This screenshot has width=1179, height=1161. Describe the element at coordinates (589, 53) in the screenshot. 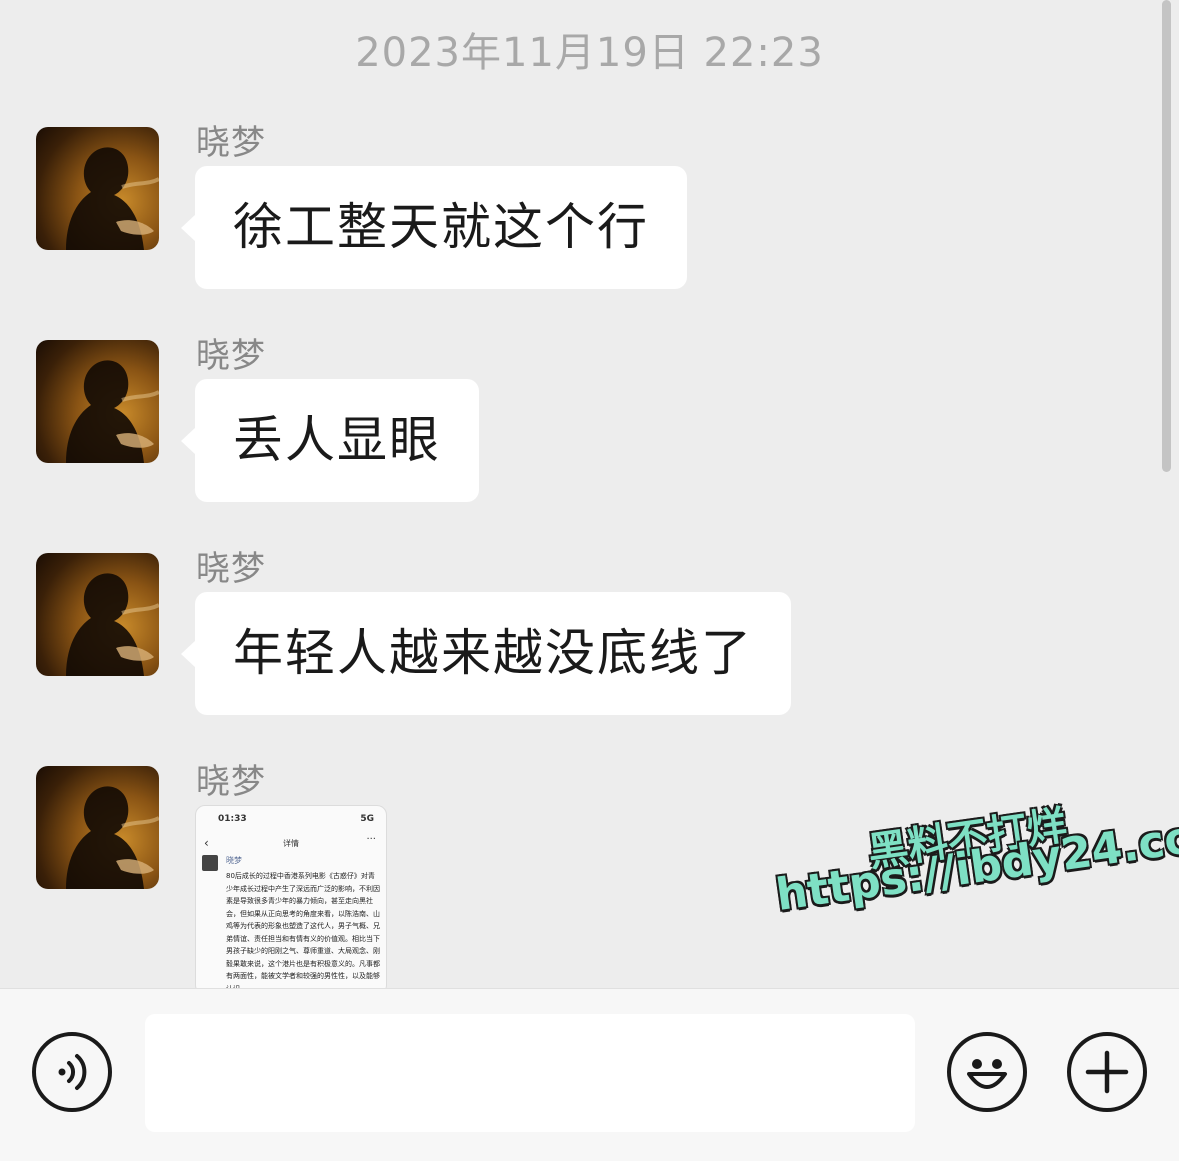

I see `message-timestamp: 2023年11月19日 22:23` at that location.